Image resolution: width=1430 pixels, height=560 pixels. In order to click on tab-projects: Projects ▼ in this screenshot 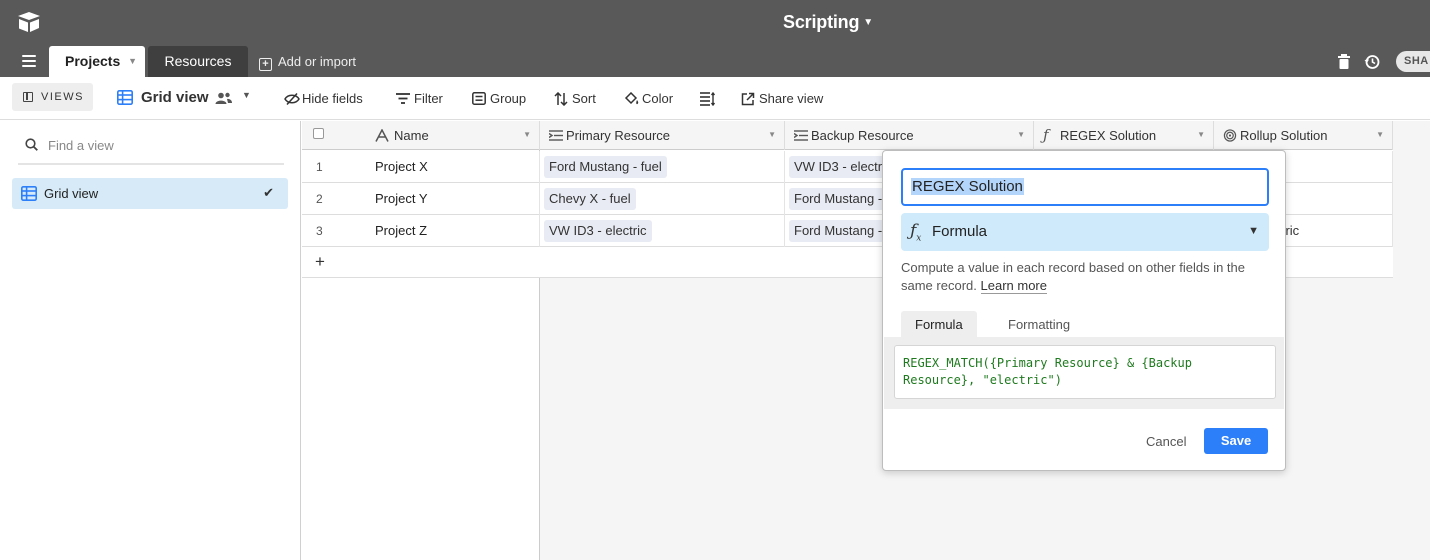, I will do `click(97, 61)`.